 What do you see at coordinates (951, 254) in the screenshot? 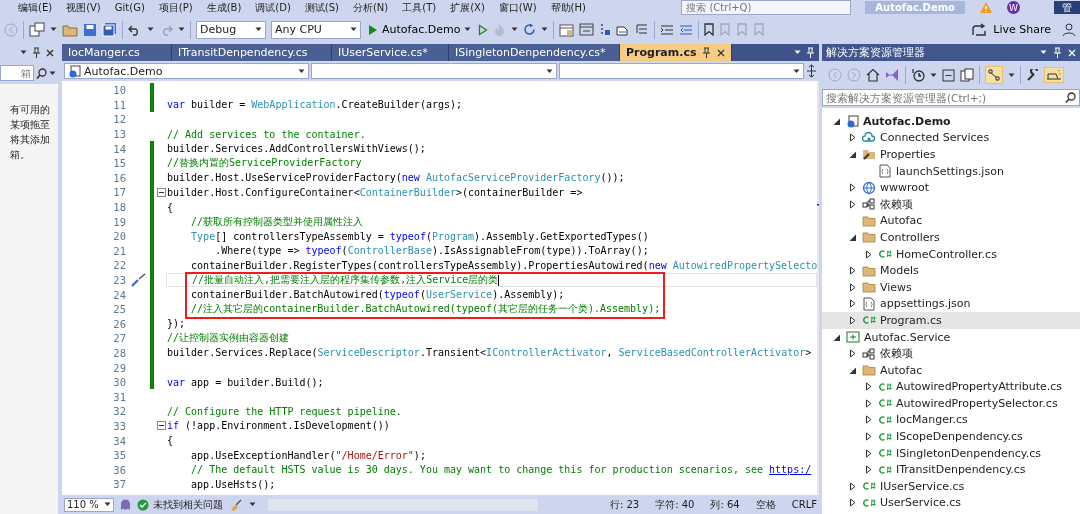
I see `tree-item: HomeController.cs` at bounding box center [951, 254].